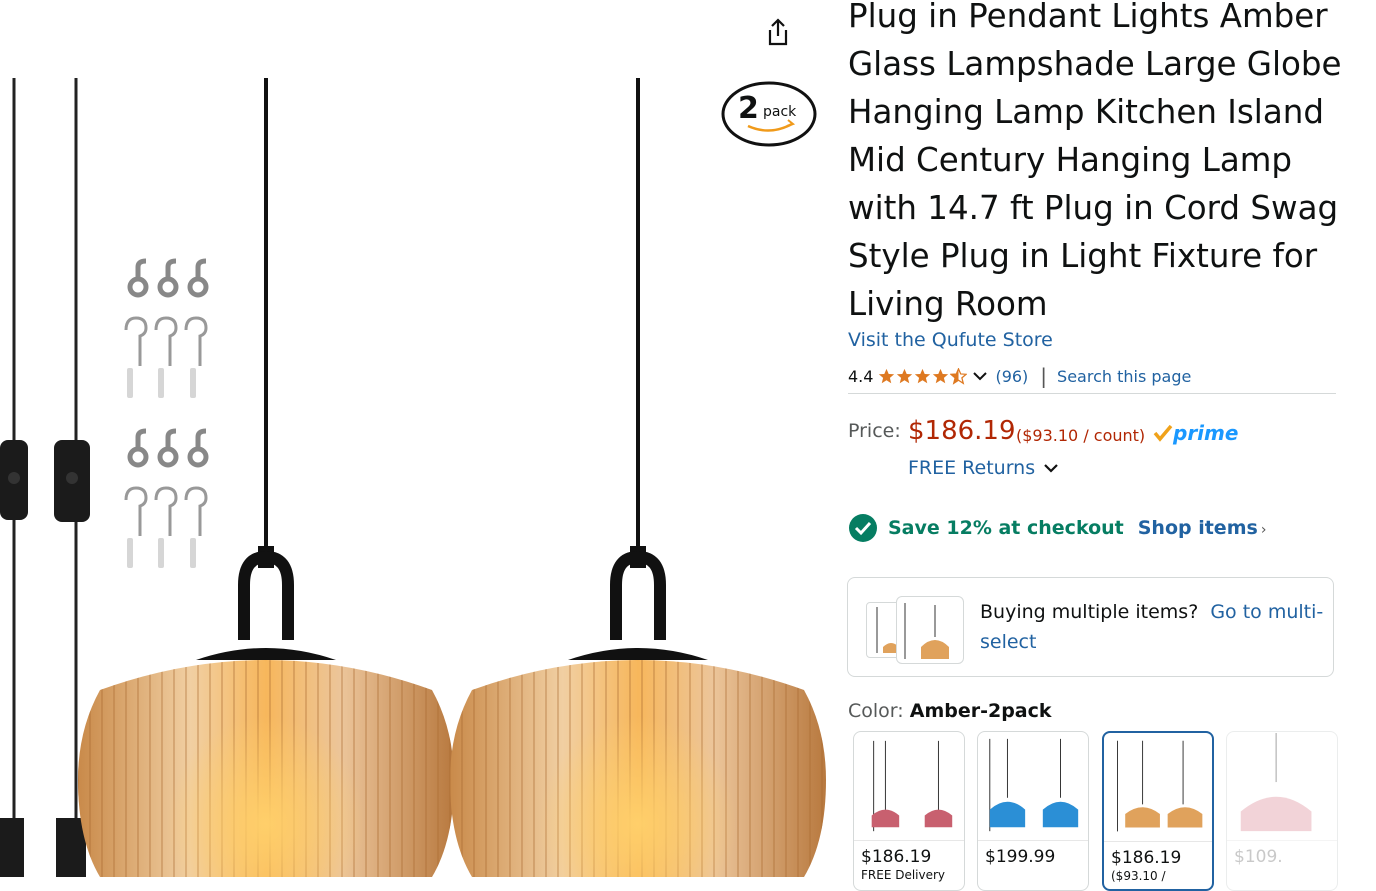 This screenshot has height=891, width=1376. I want to click on shop-items-label: Shop items, so click(1197, 528).